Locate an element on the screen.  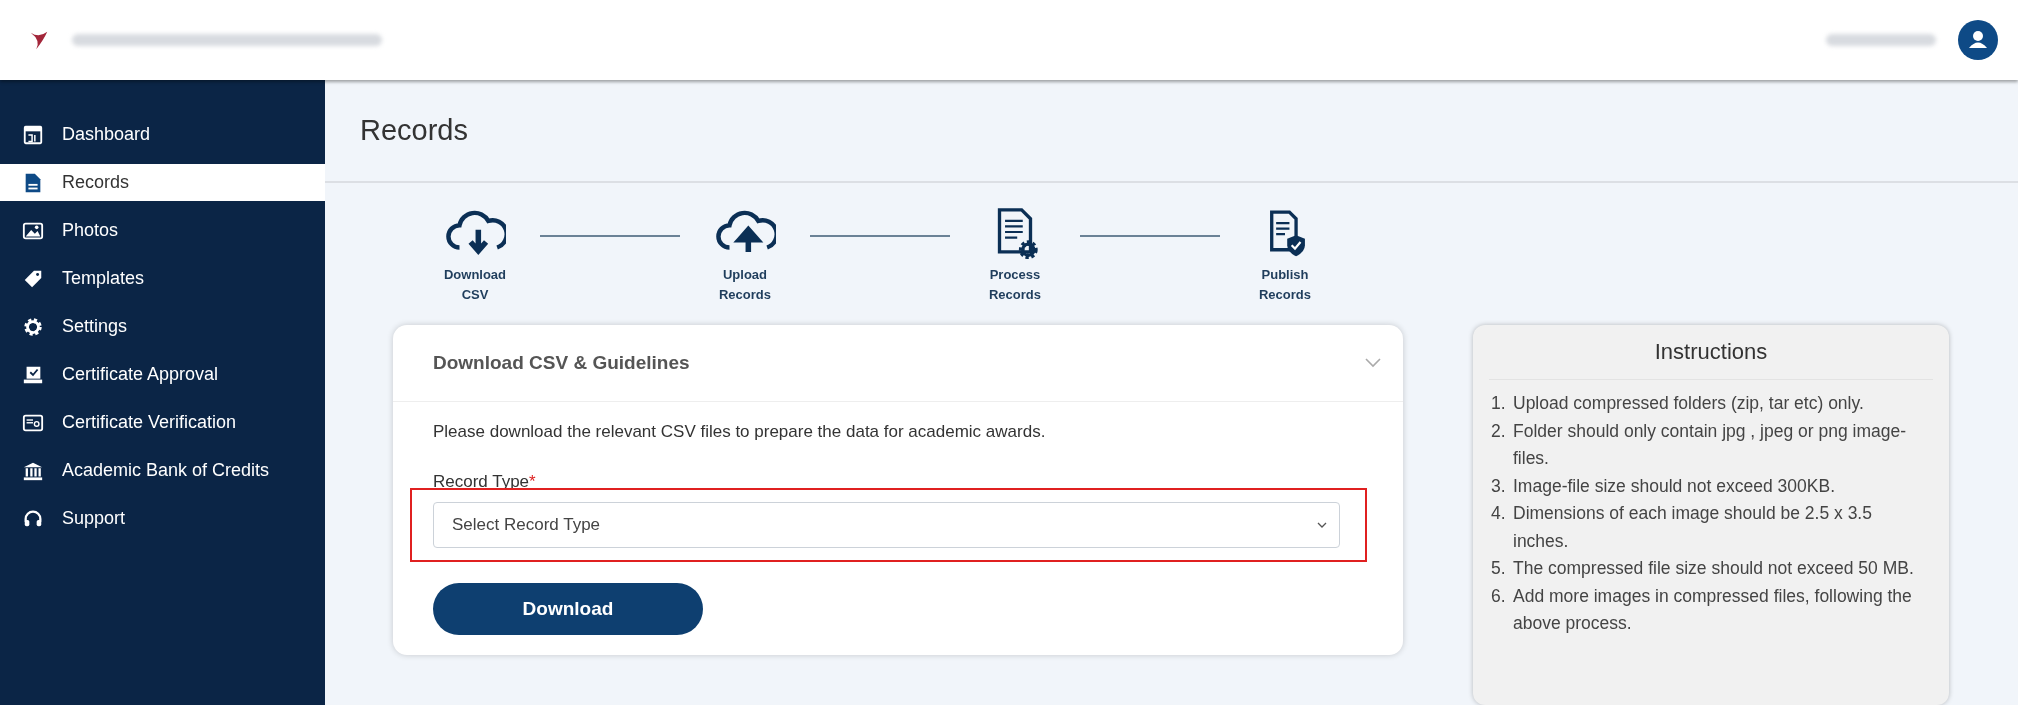
list-number: 6. is located at coordinates (1499, 596).